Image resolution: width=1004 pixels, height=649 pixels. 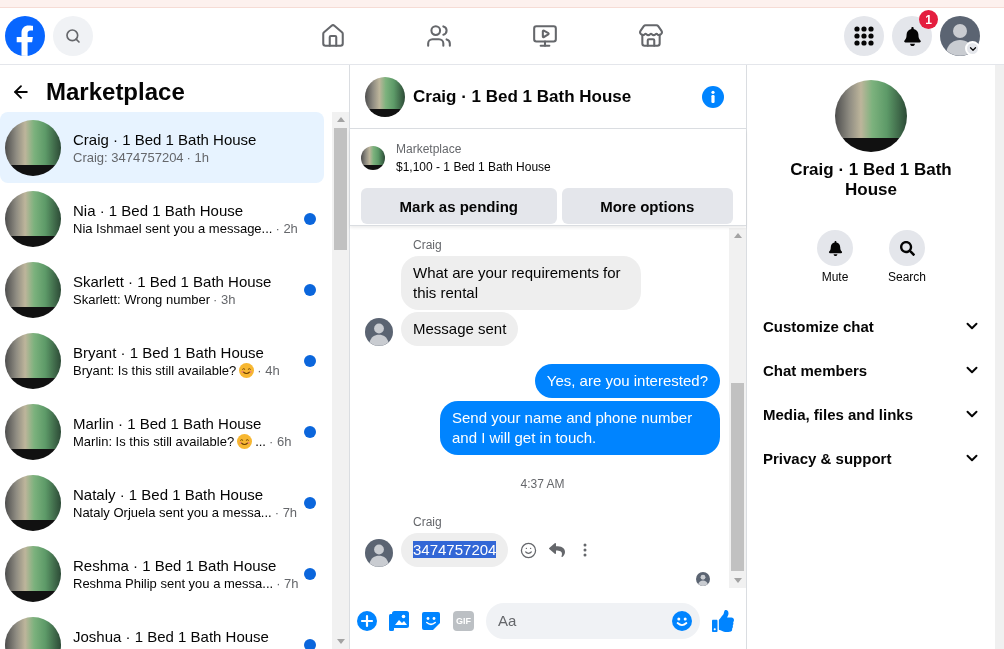 I want to click on store-icon, so click(x=651, y=36).